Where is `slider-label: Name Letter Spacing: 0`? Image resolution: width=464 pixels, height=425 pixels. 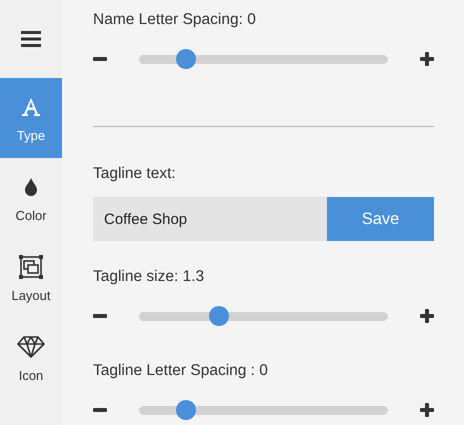
slider-label: Name Letter Spacing: 0 is located at coordinates (175, 20).